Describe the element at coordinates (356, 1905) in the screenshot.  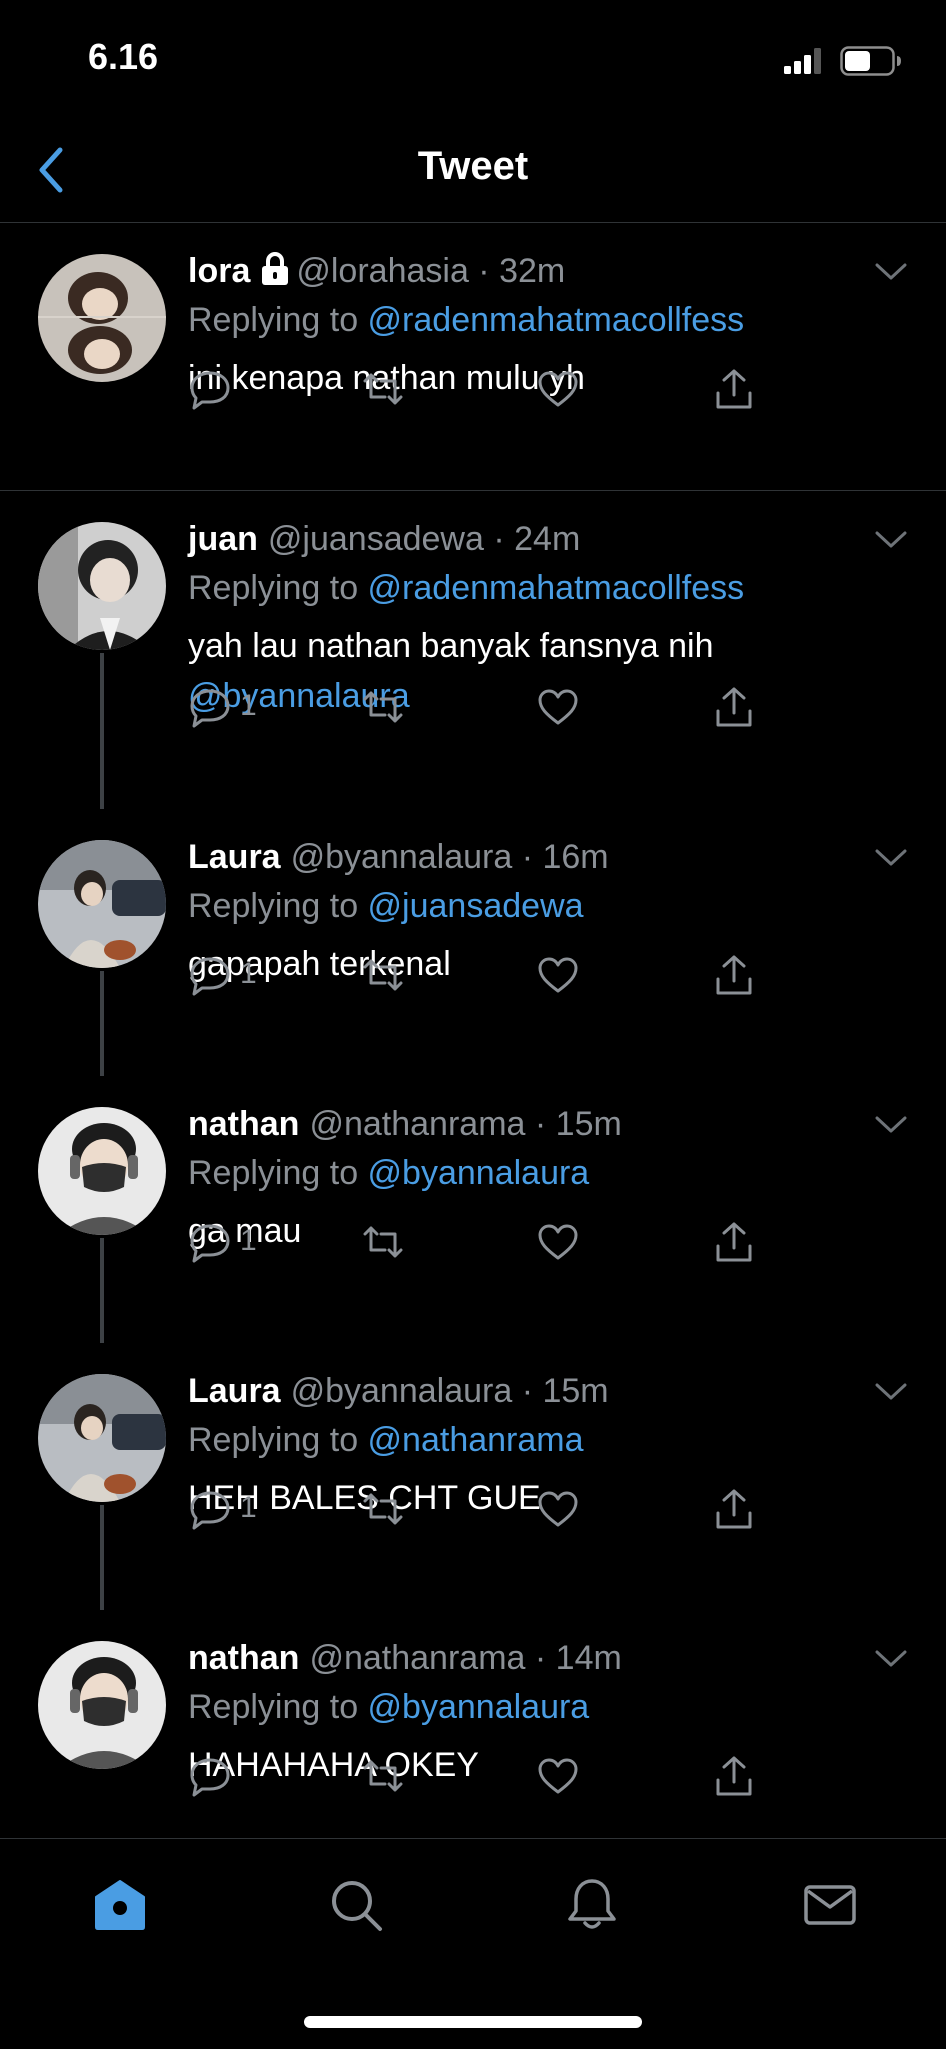
I see `search-icon` at that location.